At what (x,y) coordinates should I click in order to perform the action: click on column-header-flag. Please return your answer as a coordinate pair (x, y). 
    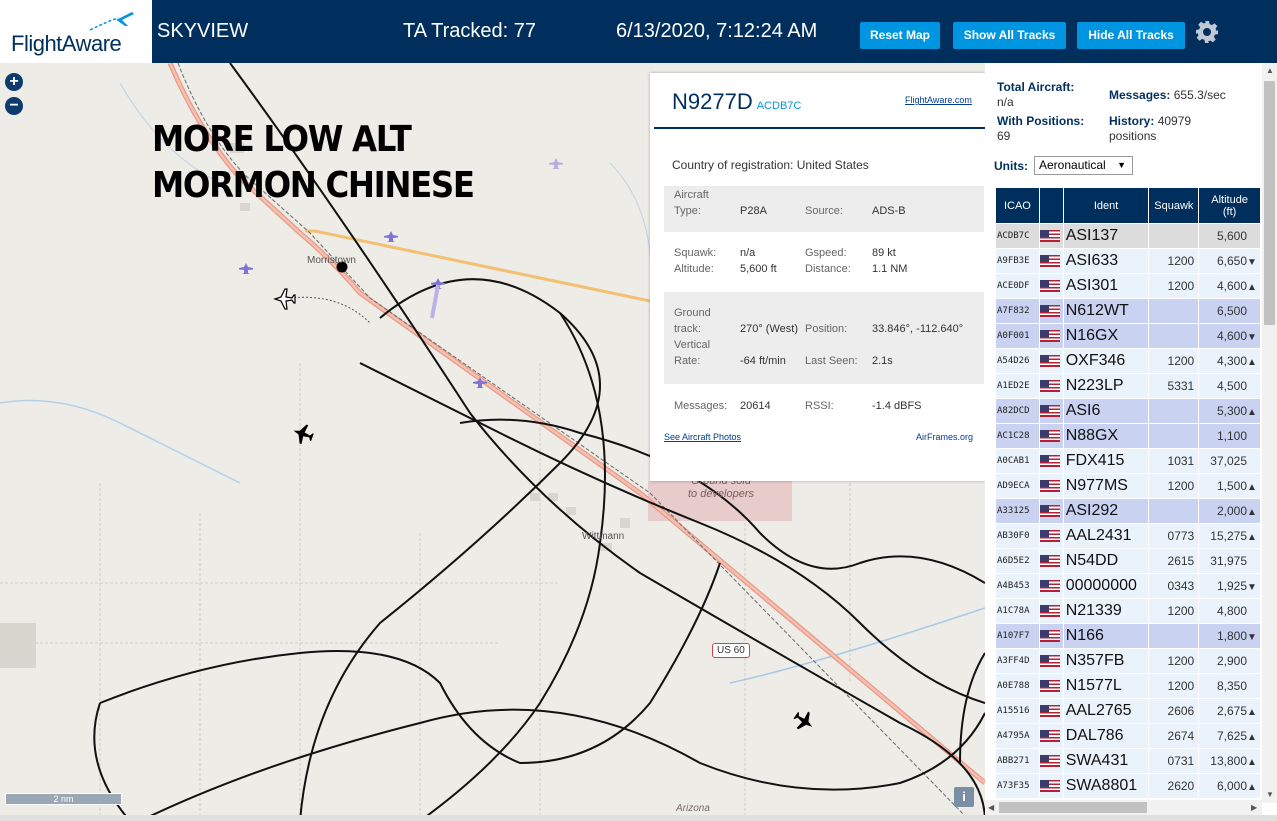
    Looking at the image, I should click on (1051, 205).